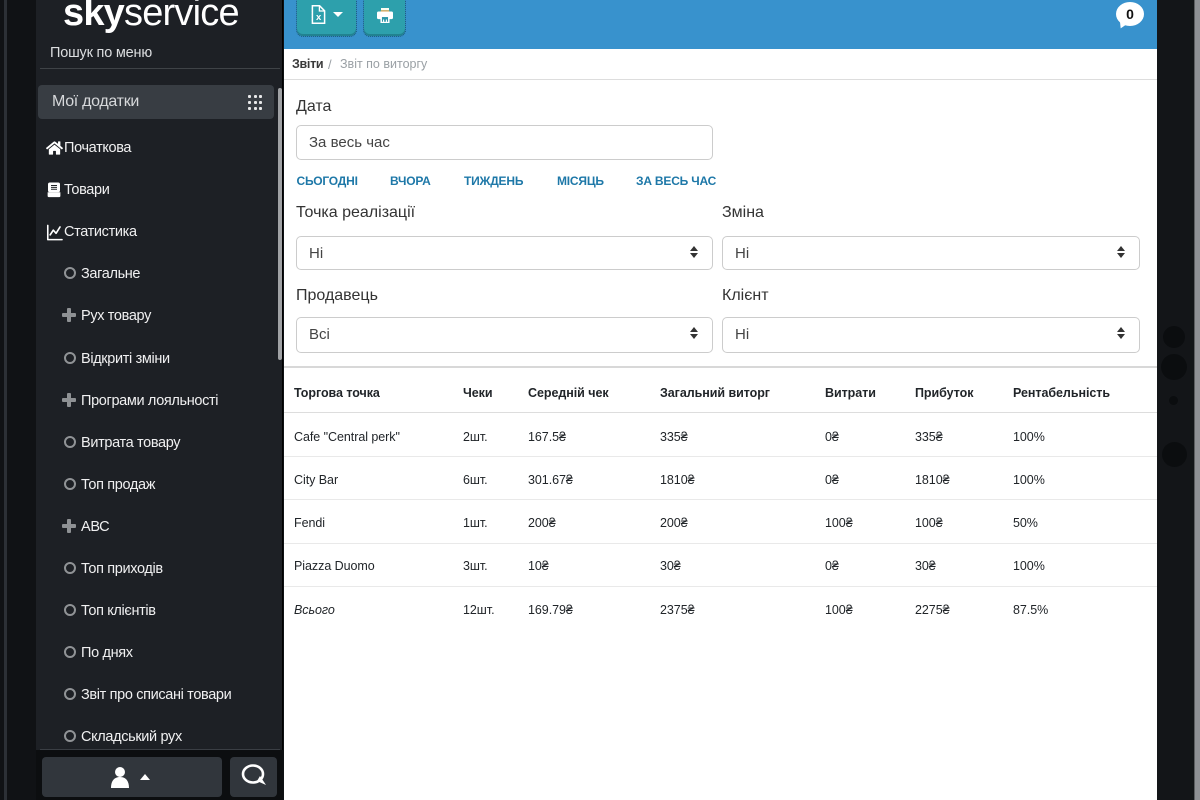 This screenshot has width=1200, height=800. What do you see at coordinates (319, 17) in the screenshot?
I see `svg-text: x` at bounding box center [319, 17].